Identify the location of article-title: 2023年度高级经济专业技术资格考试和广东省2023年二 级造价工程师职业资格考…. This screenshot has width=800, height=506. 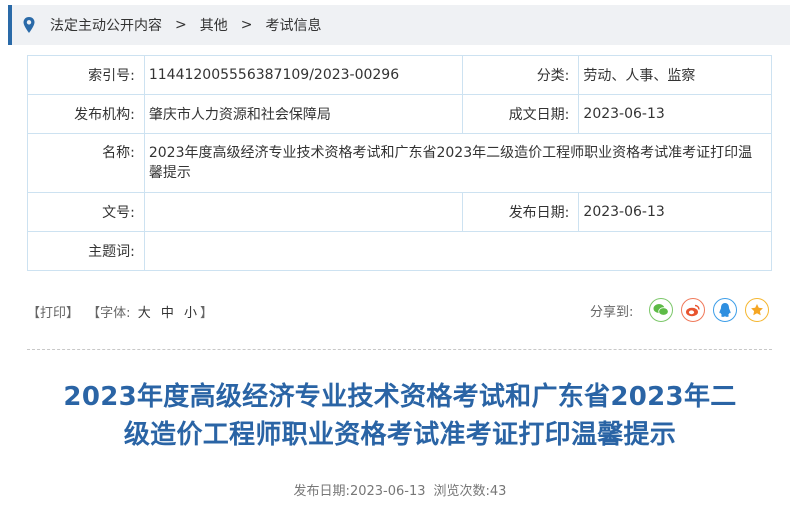
(400, 416).